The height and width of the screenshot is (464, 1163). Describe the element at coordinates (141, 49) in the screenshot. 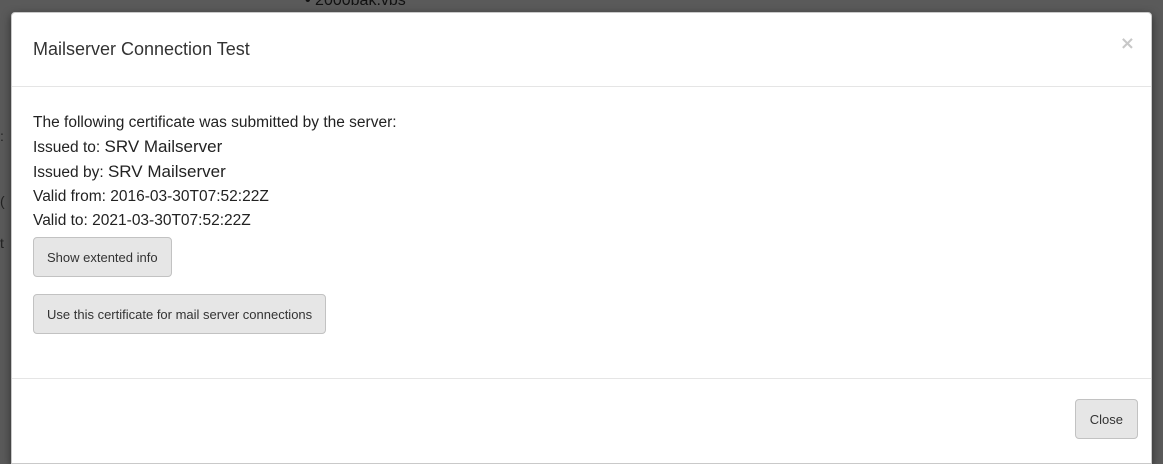

I see `dialog-title: Mailserver Connection Test` at that location.